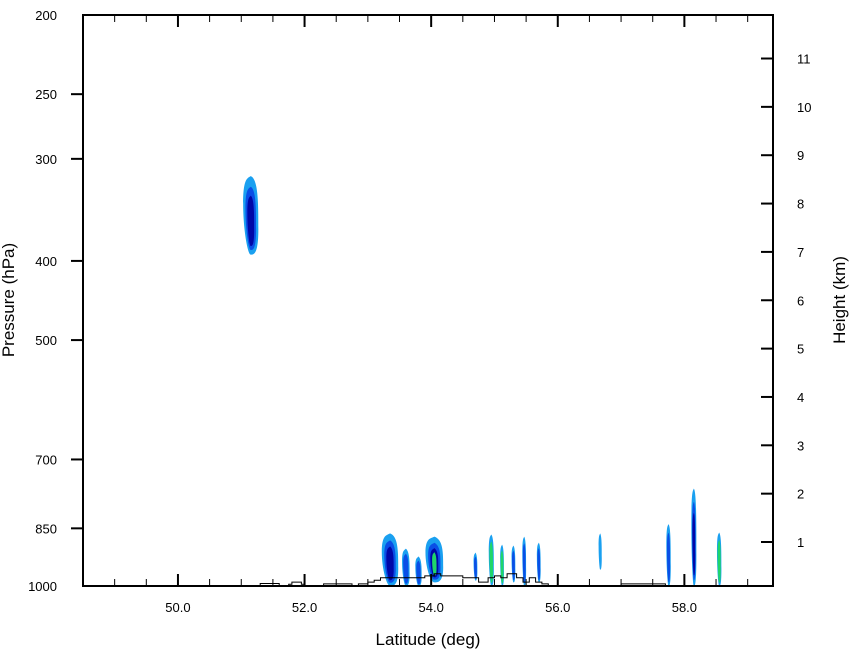  Describe the element at coordinates (839, 300) in the screenshot. I see `y2-axis-title: Height (km)` at that location.